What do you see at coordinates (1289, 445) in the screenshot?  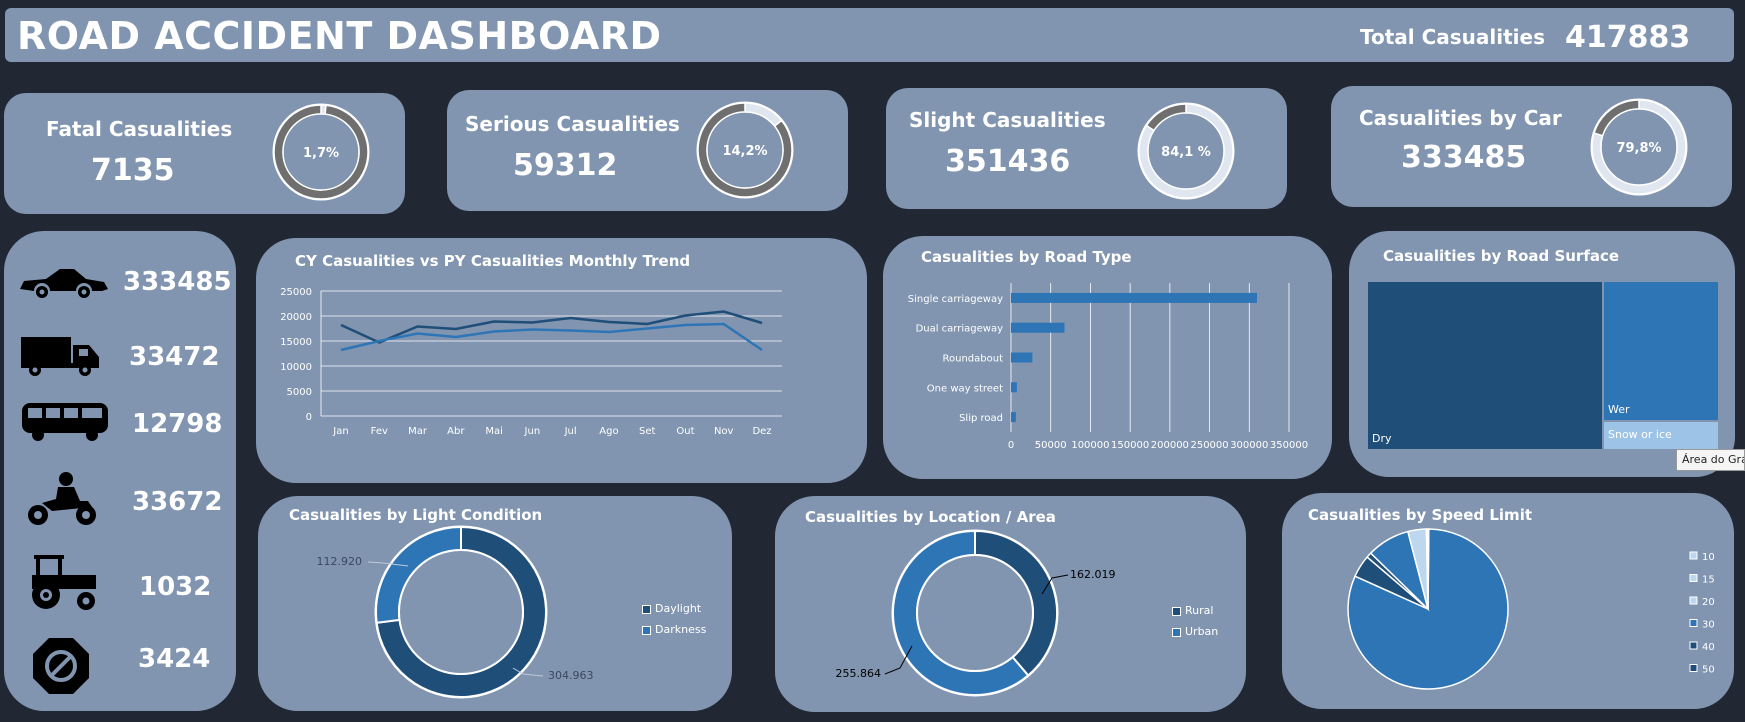 I see `x-tick-label: 350000` at bounding box center [1289, 445].